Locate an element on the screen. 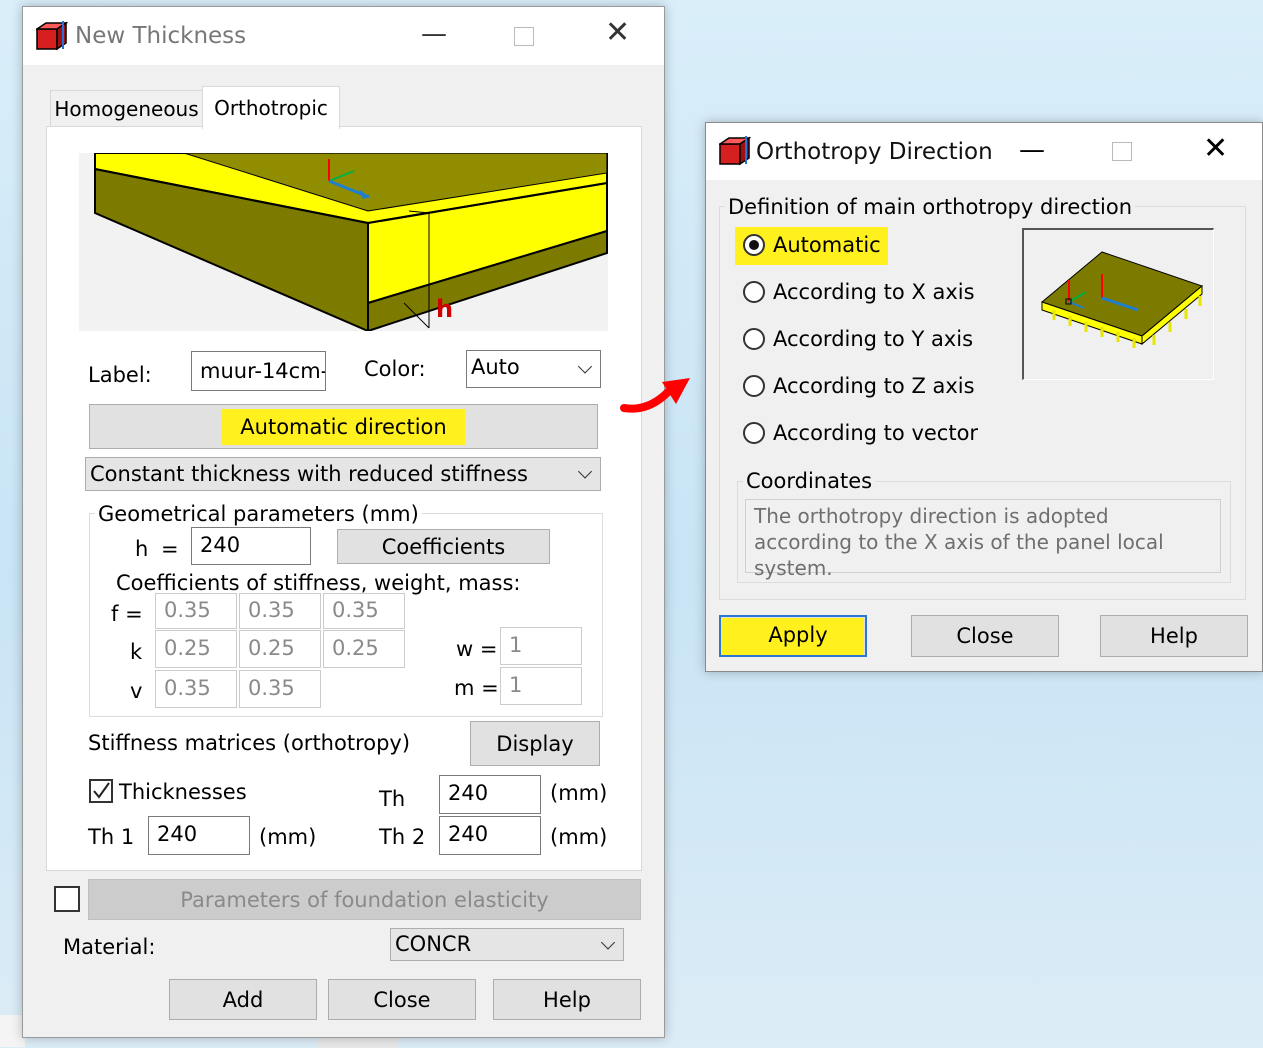  stiffness-caption: Stiffness matrices (orthotropy) is located at coordinates (249, 743).